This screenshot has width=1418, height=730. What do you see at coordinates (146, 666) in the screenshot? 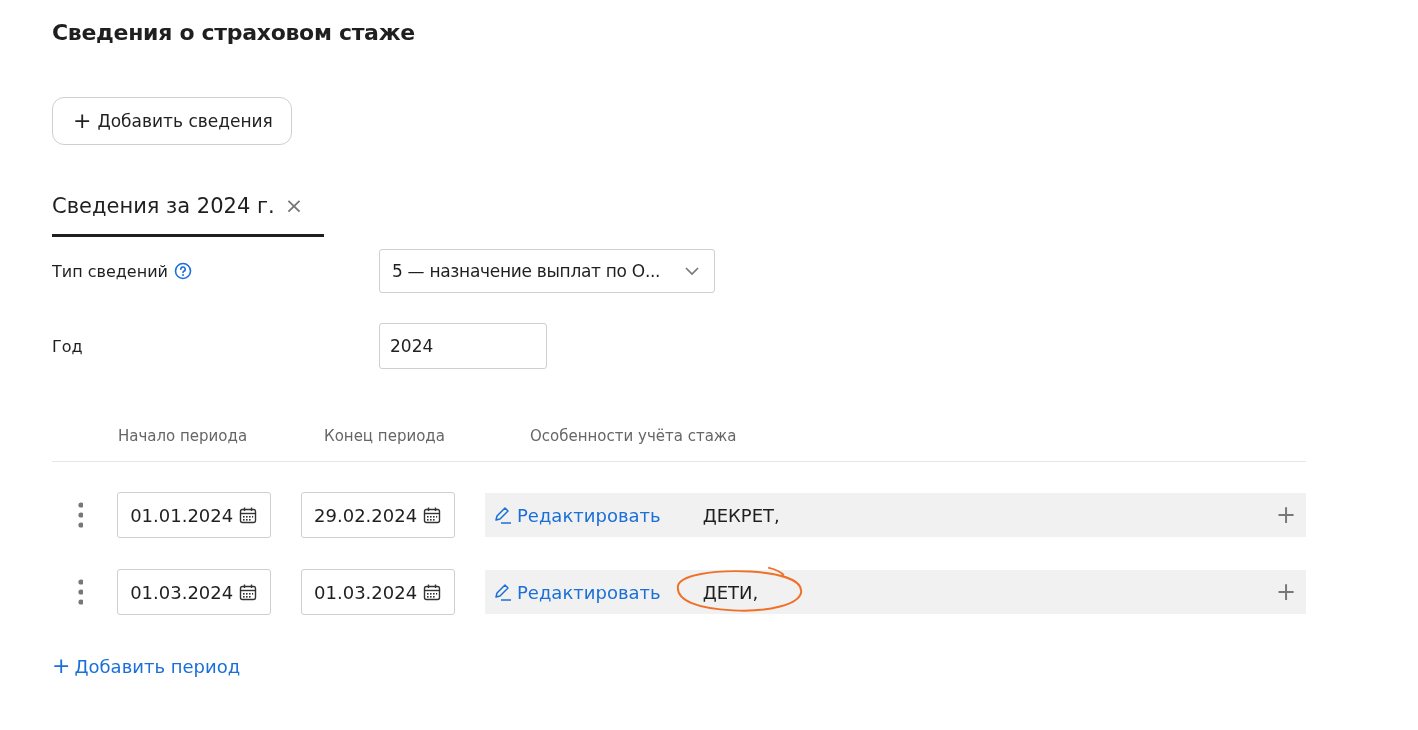
I see `add-period-link: + Добавить период` at bounding box center [146, 666].